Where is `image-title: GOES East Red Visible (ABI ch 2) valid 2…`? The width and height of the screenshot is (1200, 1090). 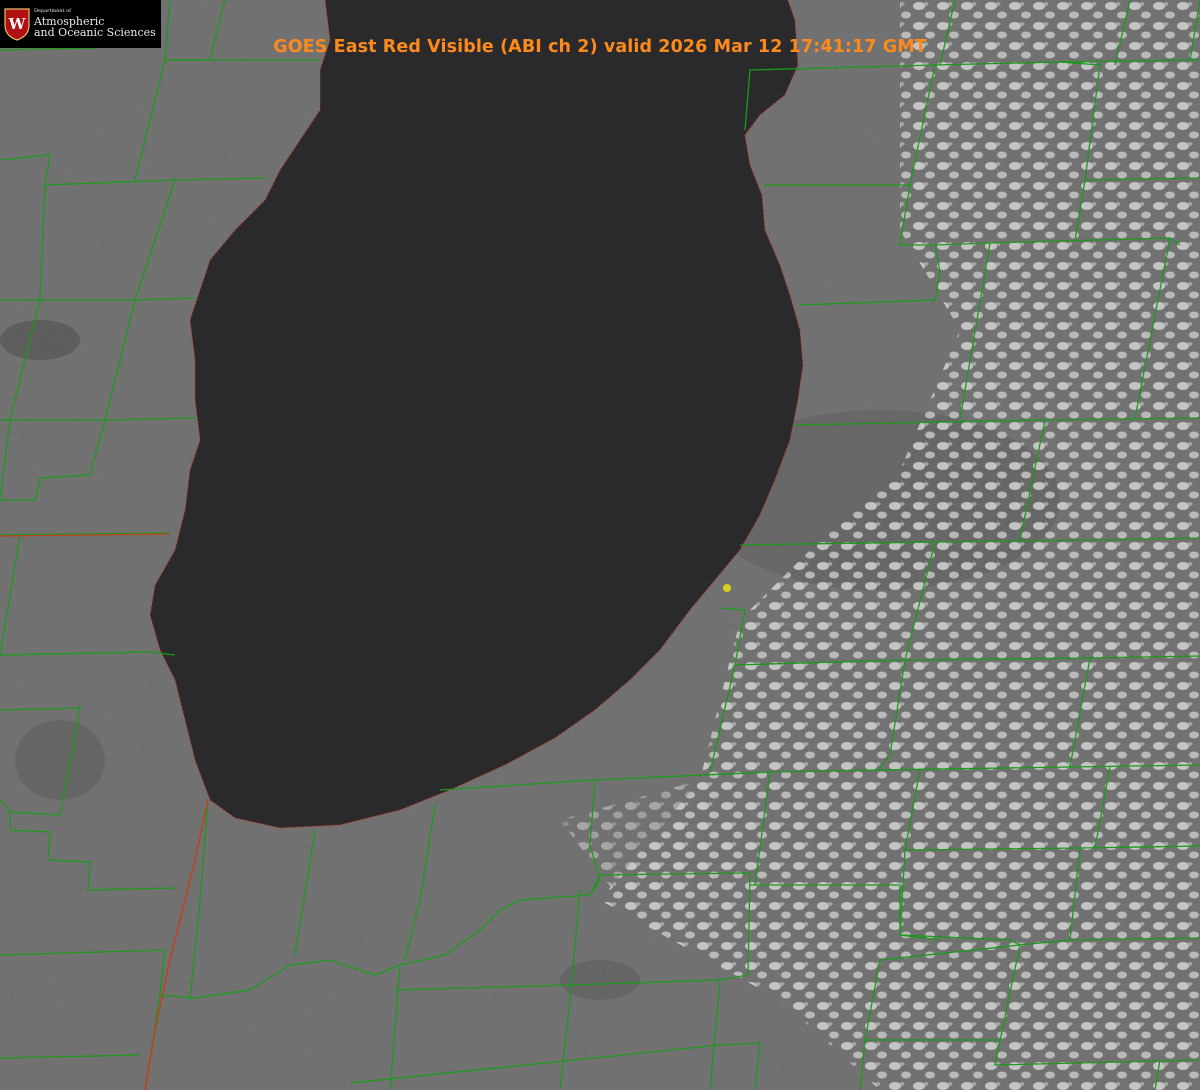
image-title: GOES East Red Visible (ABI ch 2) valid 2… is located at coordinates (600, 47).